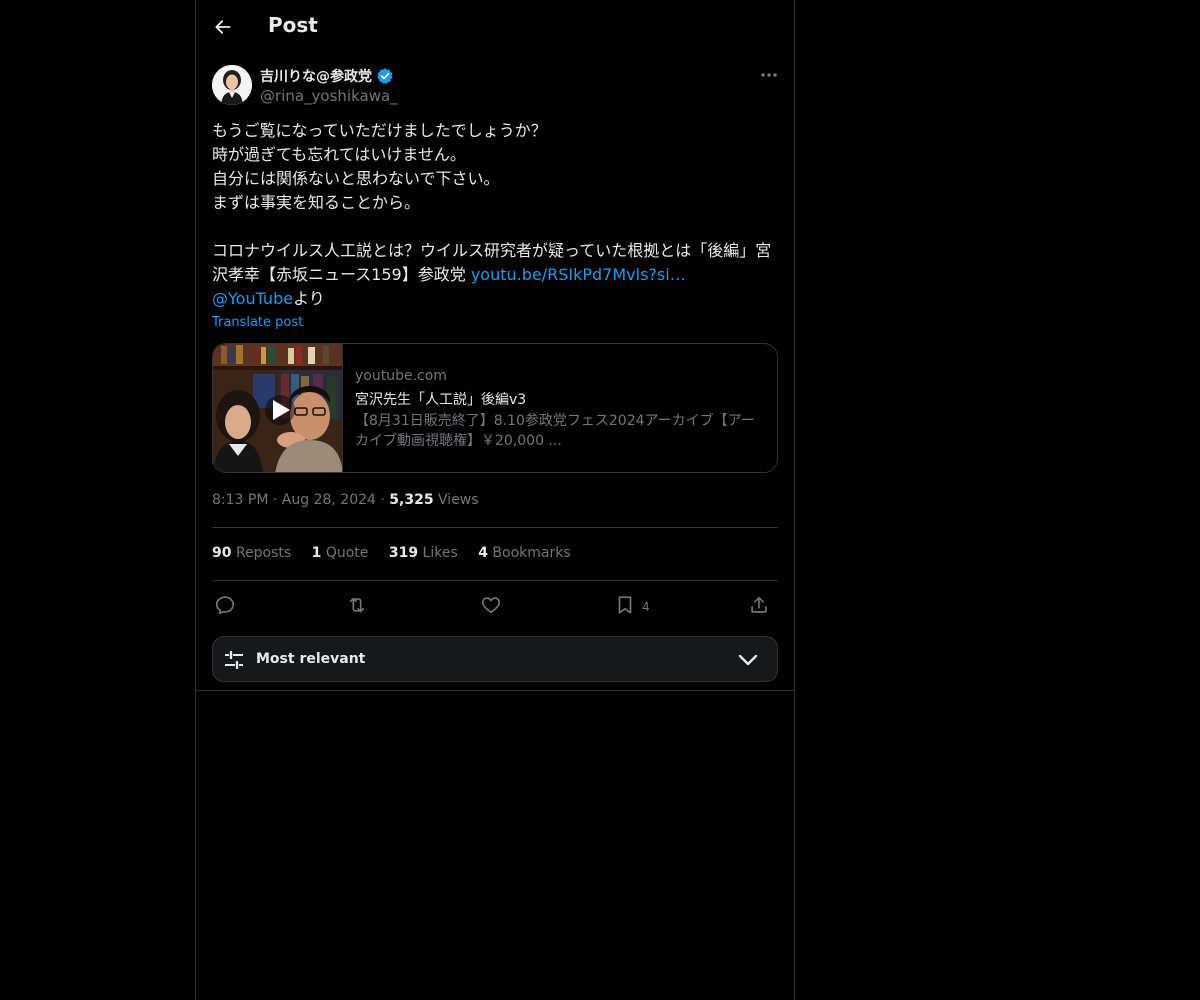 This screenshot has width=1200, height=1000. I want to click on share-icon, so click(759, 604).